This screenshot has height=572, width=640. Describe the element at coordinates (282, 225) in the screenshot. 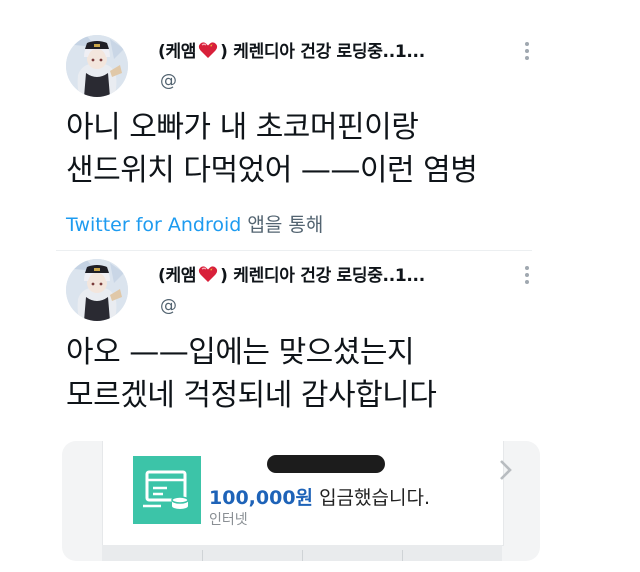

I see `source-suffix: 앱을 통해` at that location.